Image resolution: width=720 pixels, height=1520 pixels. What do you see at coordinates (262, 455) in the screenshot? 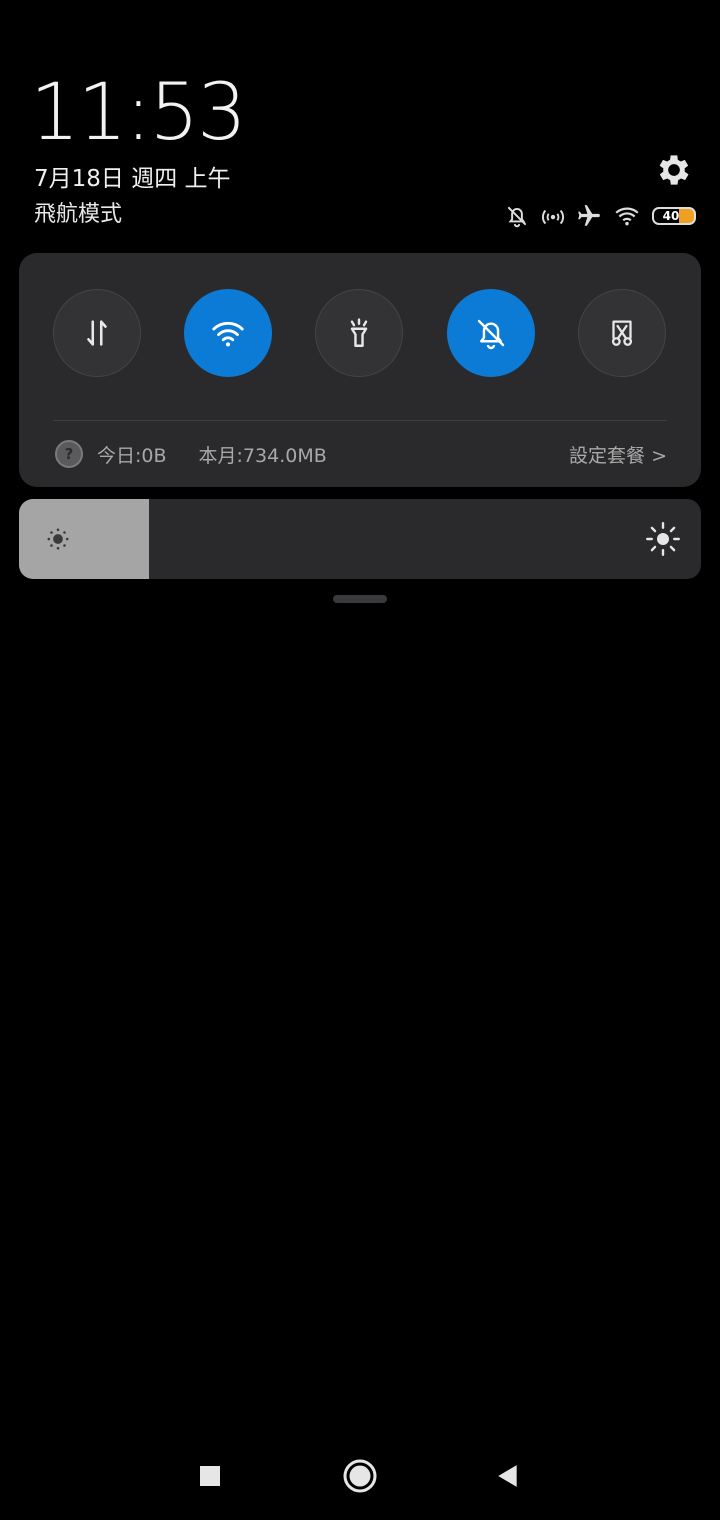
I see `usage-month: 本月:734.0MB` at bounding box center [262, 455].